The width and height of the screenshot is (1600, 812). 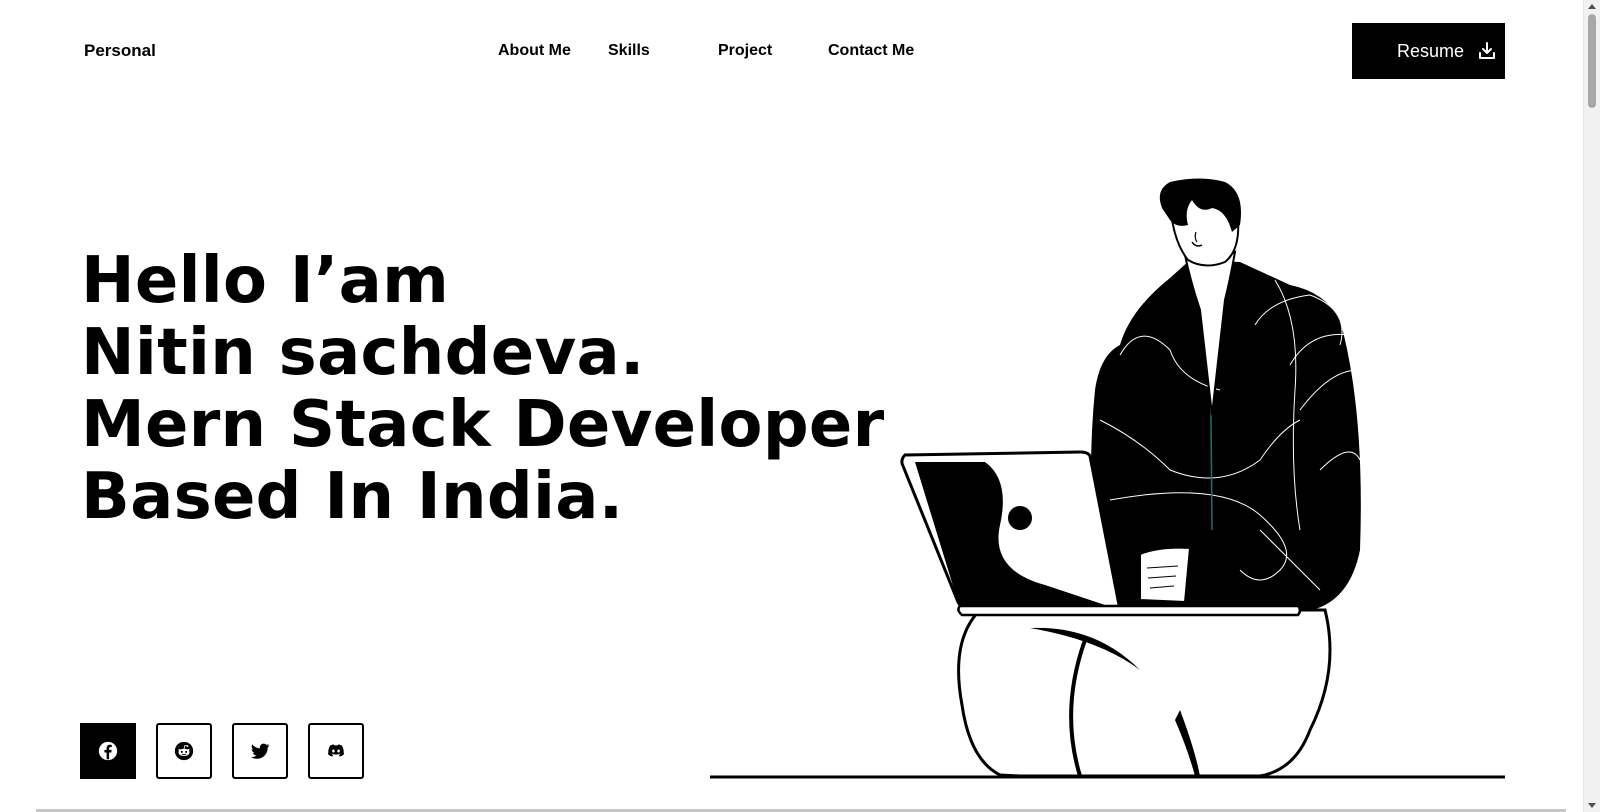 I want to click on reddit-button, so click(x=184, y=751).